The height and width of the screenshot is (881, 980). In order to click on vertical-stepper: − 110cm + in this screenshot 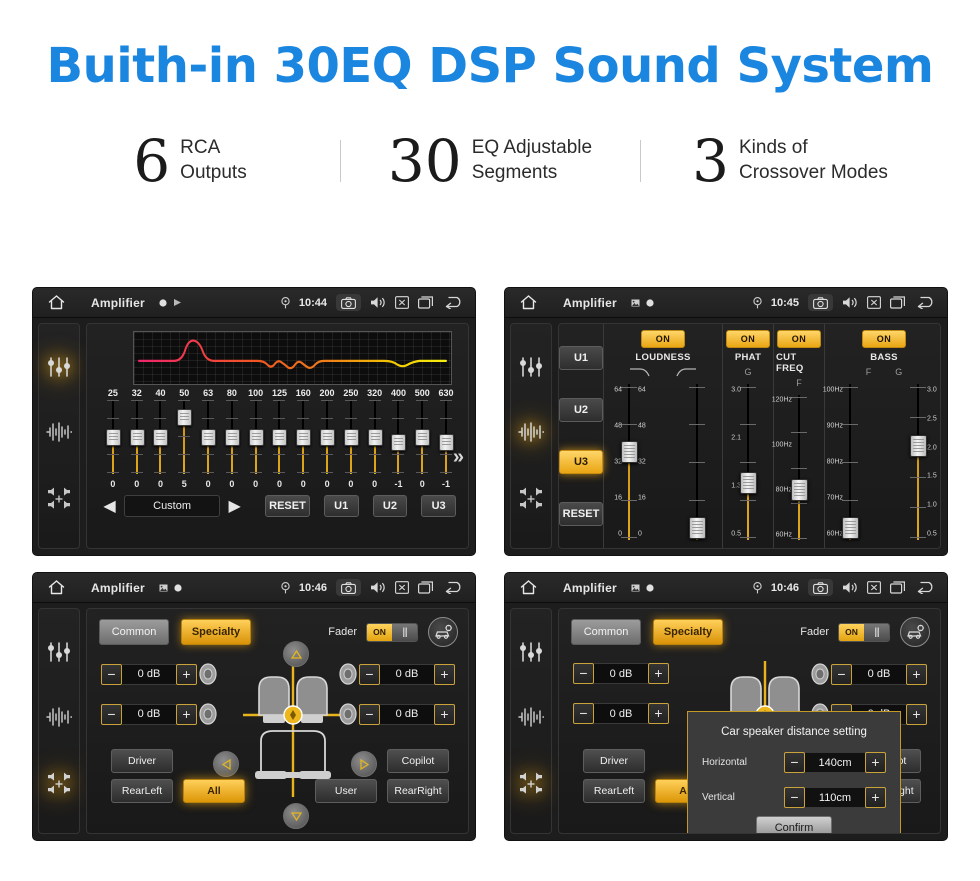, I will do `click(835, 797)`.